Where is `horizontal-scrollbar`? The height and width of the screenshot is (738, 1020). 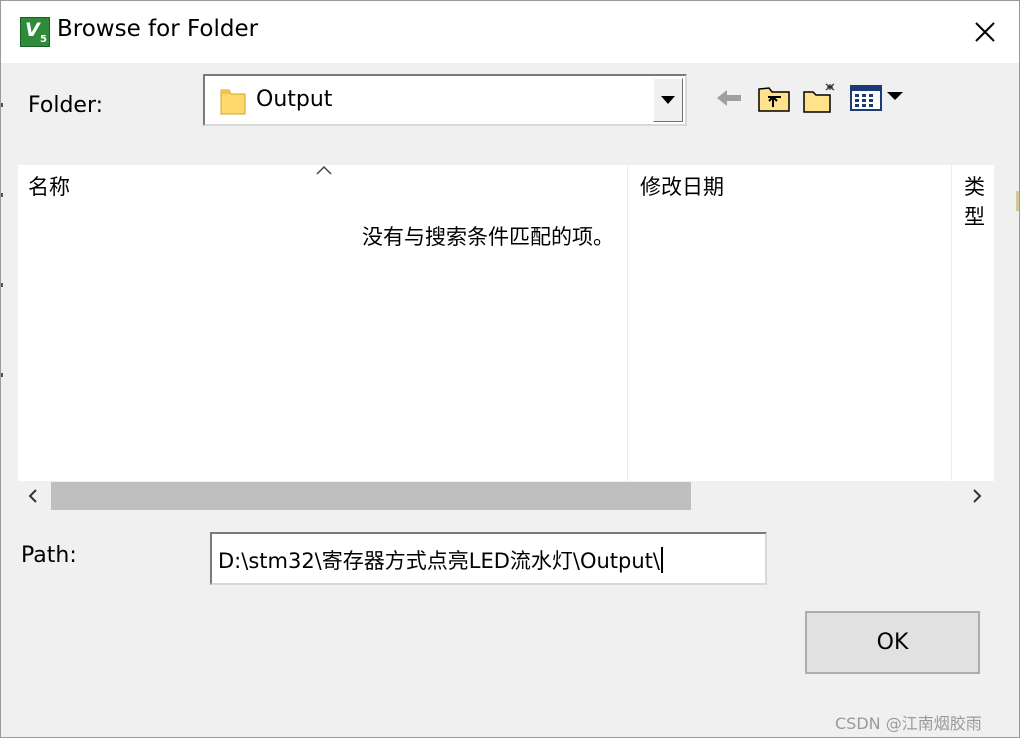 horizontal-scrollbar is located at coordinates (506, 496).